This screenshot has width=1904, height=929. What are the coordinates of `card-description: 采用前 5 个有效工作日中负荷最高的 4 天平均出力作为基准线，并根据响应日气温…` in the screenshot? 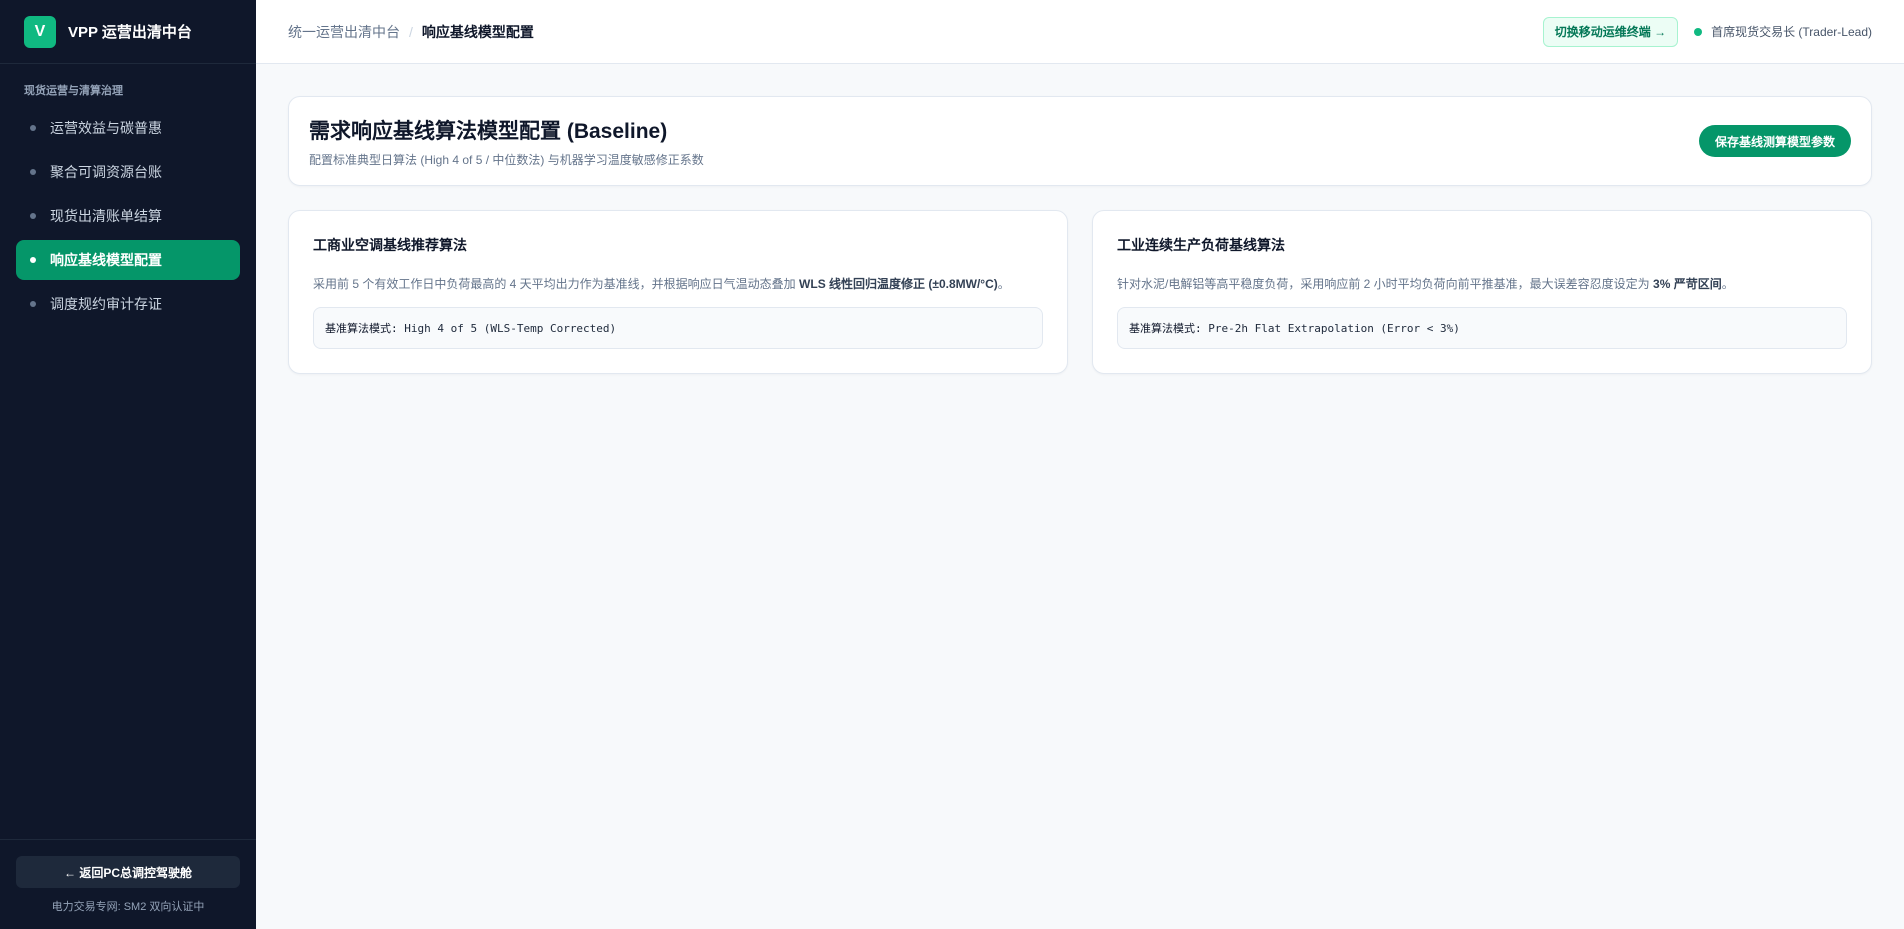 It's located at (678, 284).